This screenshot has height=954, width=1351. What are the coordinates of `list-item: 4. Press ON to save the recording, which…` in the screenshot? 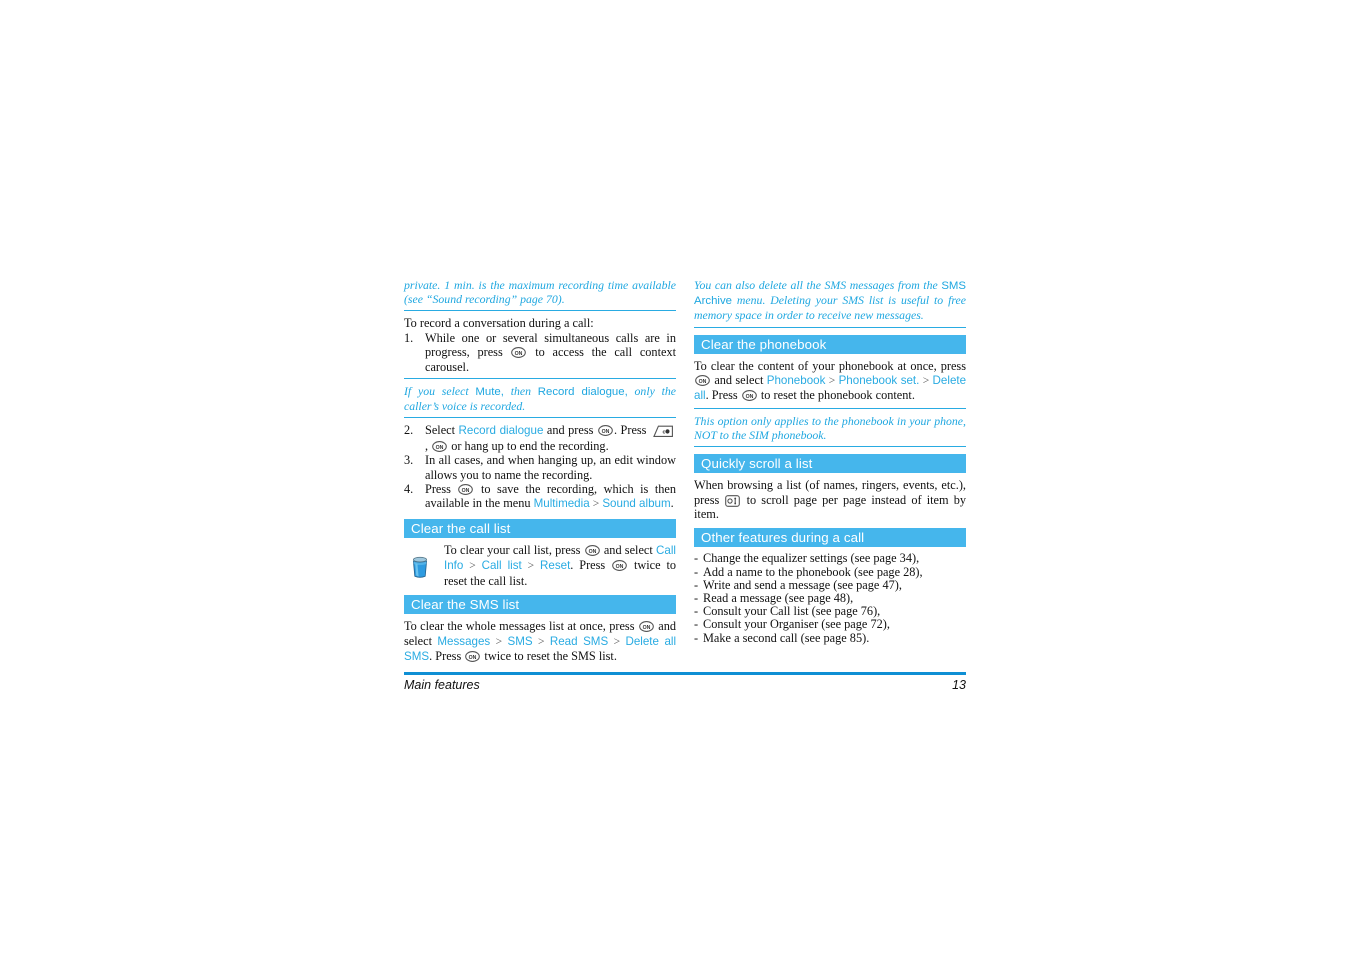 It's located at (540, 497).